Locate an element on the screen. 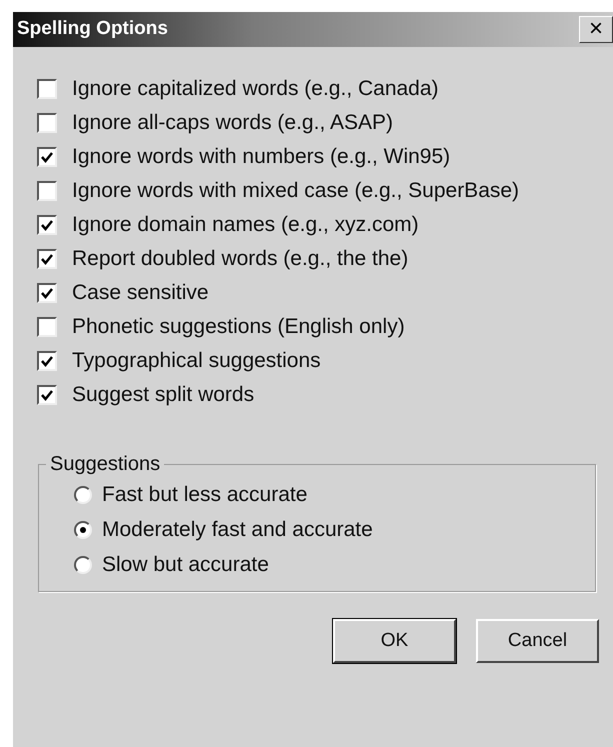 The height and width of the screenshot is (747, 613). option-label: Suggest split words is located at coordinates (163, 395).